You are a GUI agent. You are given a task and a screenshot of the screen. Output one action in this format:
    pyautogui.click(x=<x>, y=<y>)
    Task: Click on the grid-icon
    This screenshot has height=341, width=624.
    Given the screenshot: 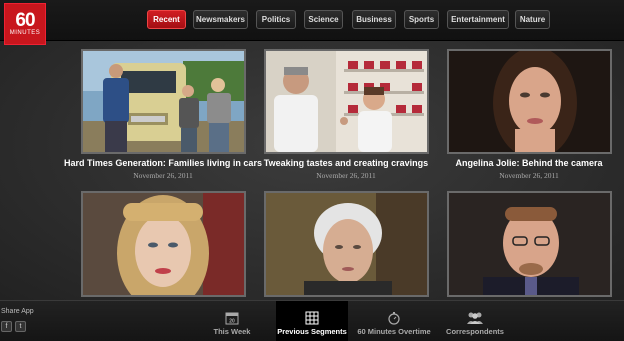 What is the action you would take?
    pyautogui.click(x=312, y=318)
    